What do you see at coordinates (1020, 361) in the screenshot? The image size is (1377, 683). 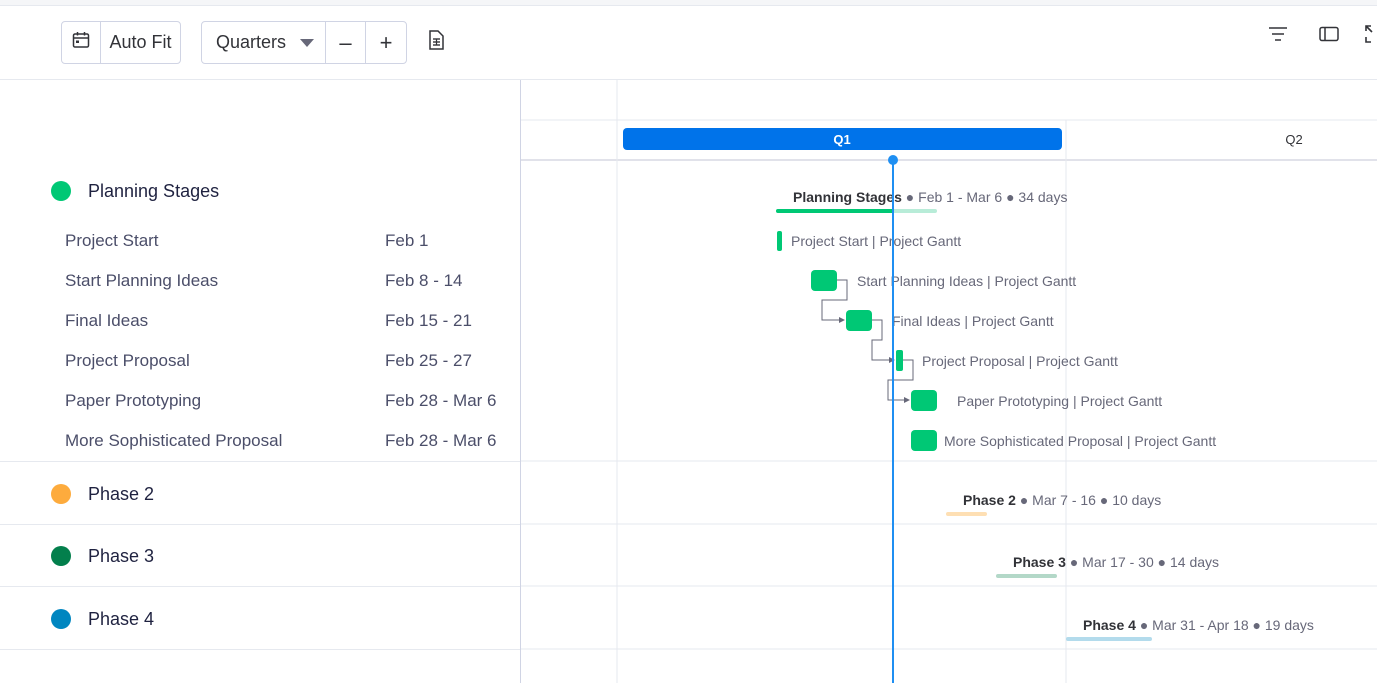 I see `task-bar-label: Project Proposal | Project Gantt` at bounding box center [1020, 361].